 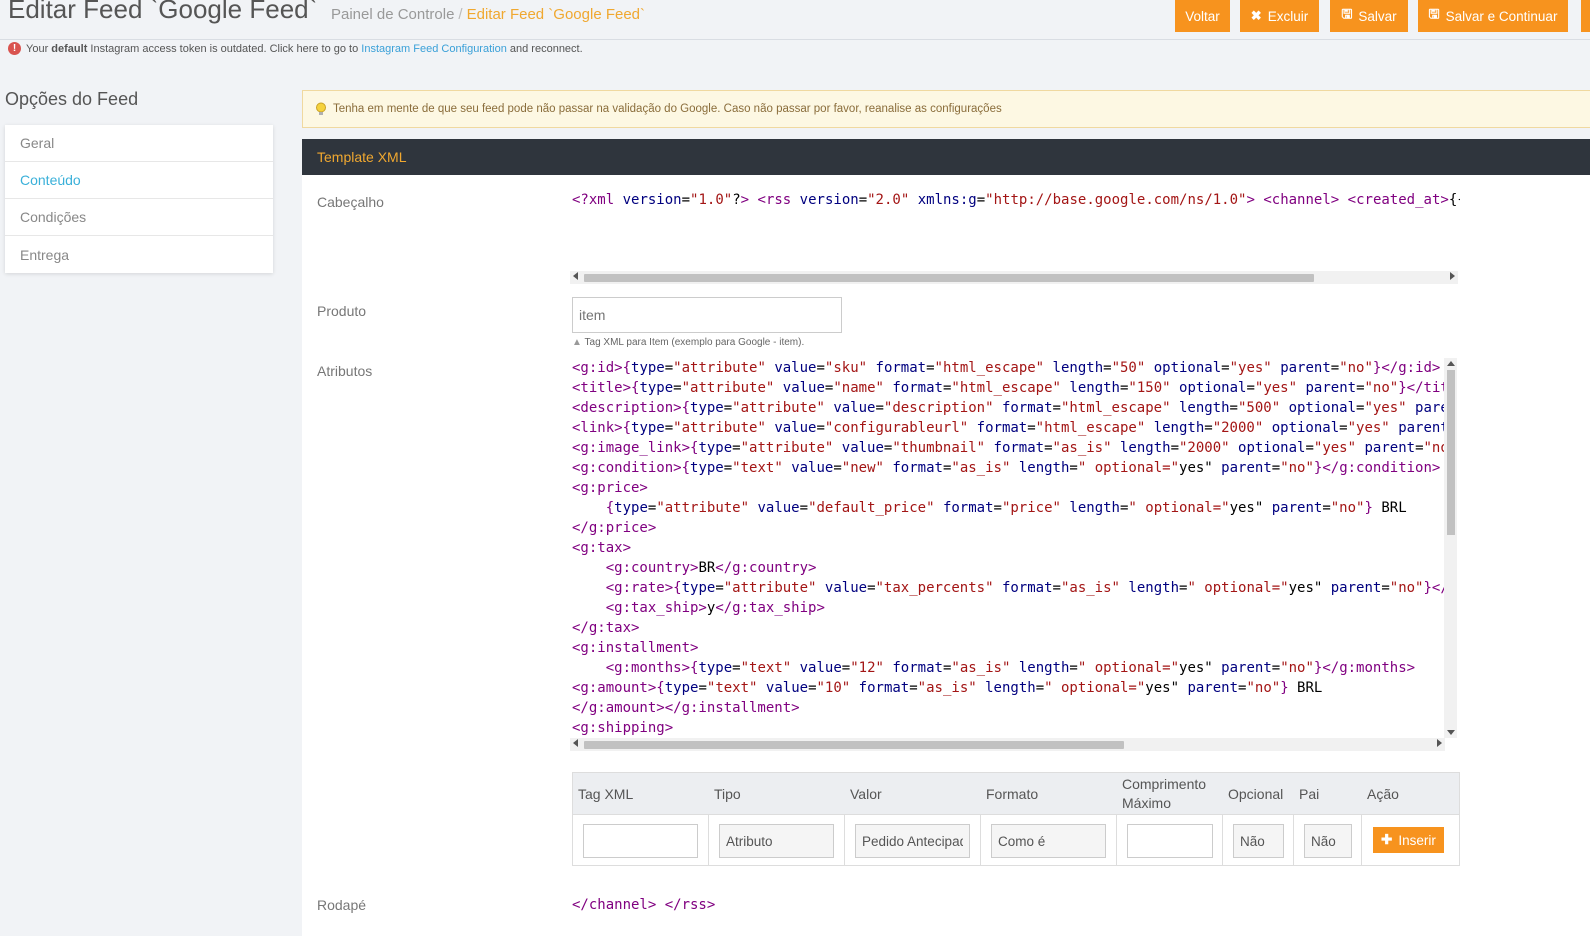 I want to click on save-button-label: Salvar, so click(x=1377, y=16).